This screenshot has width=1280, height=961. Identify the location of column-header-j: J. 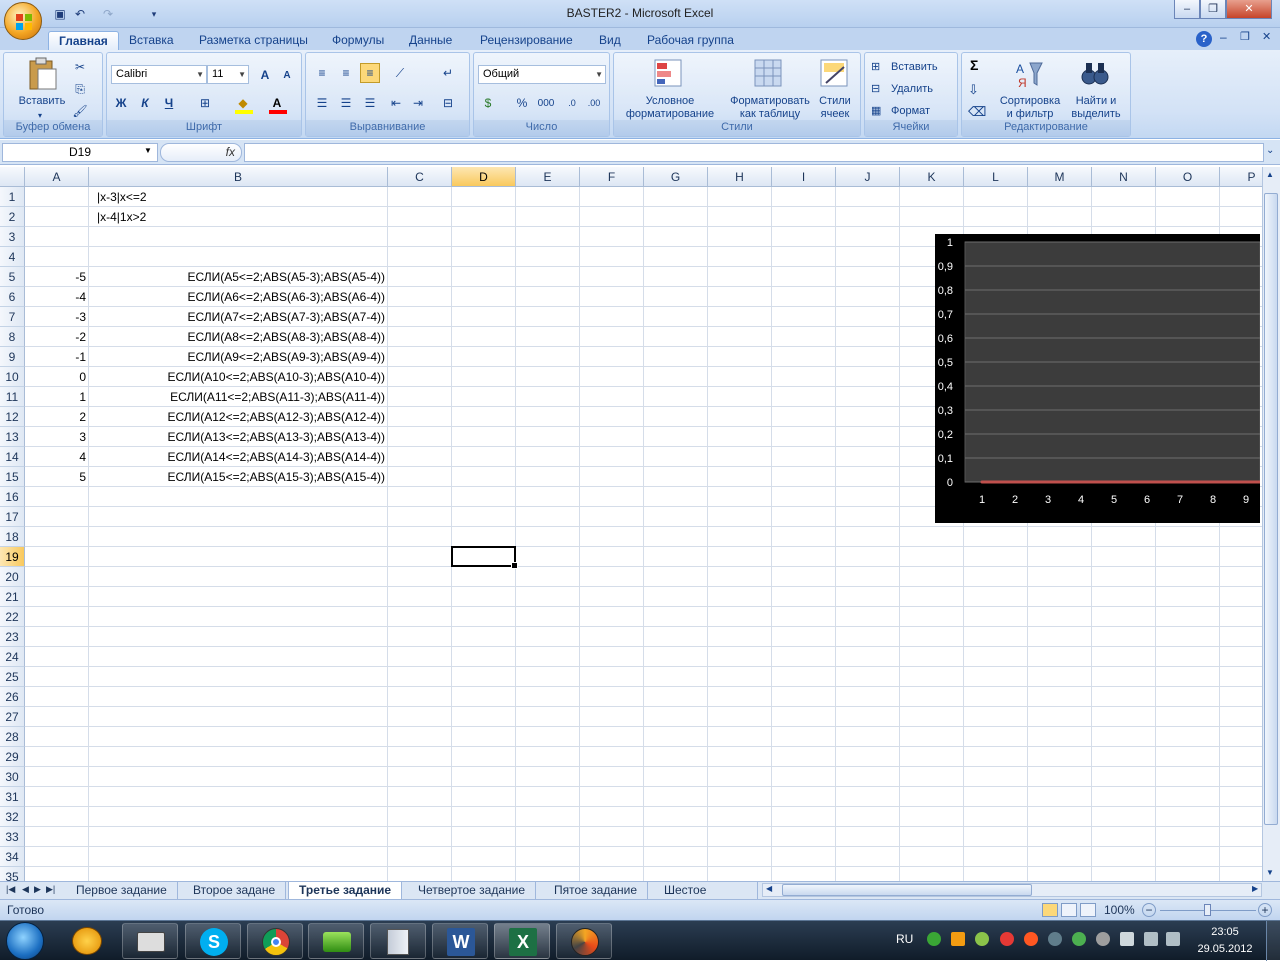
(868, 177).